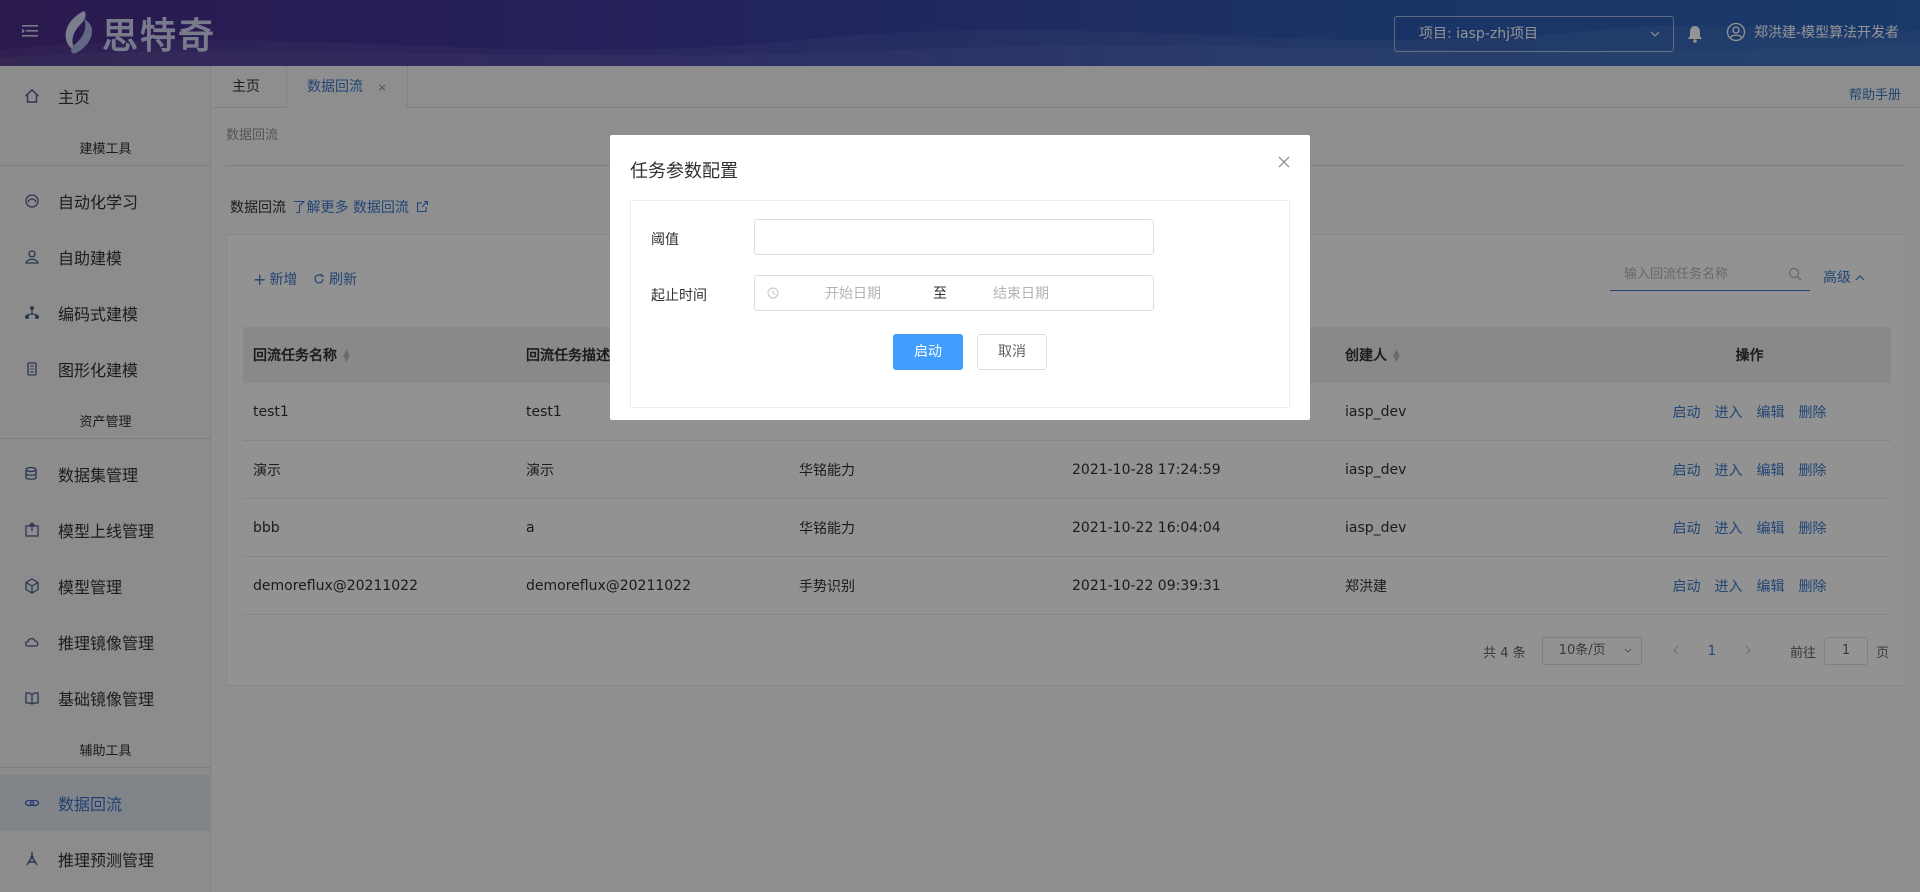 This screenshot has width=1920, height=892. Describe the element at coordinates (1284, 162) in the screenshot. I see `close-icon` at that location.